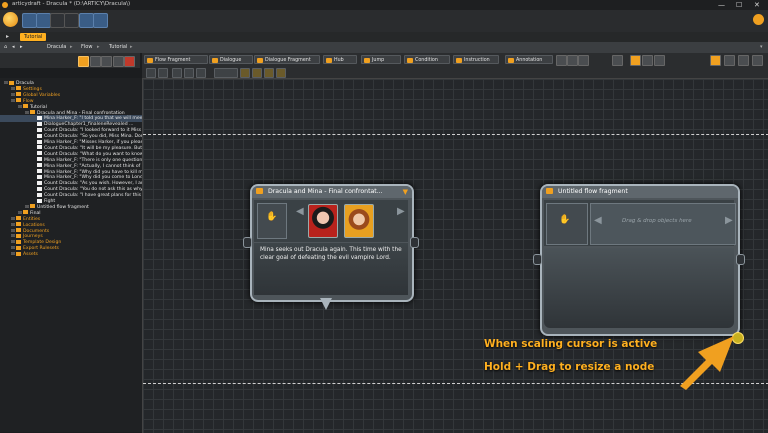 This screenshot has height=433, width=768. What do you see at coordinates (569, 367) in the screenshot?
I see `hint-line-2: Hold + Drag to resize a node` at bounding box center [569, 367].